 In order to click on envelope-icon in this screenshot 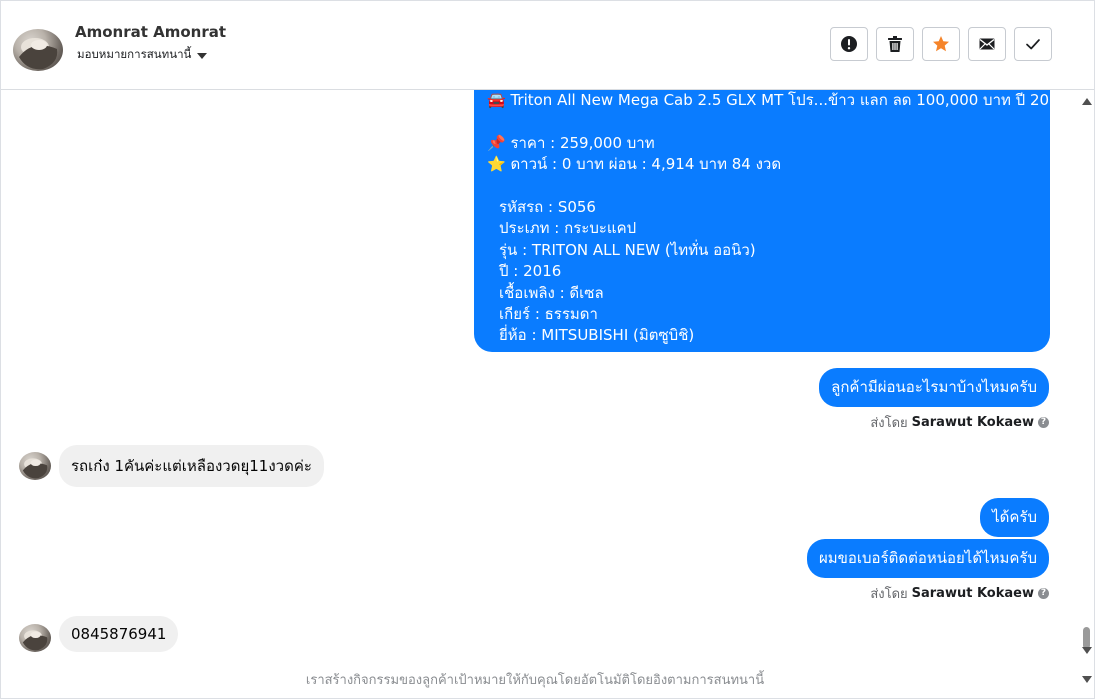, I will do `click(987, 44)`.